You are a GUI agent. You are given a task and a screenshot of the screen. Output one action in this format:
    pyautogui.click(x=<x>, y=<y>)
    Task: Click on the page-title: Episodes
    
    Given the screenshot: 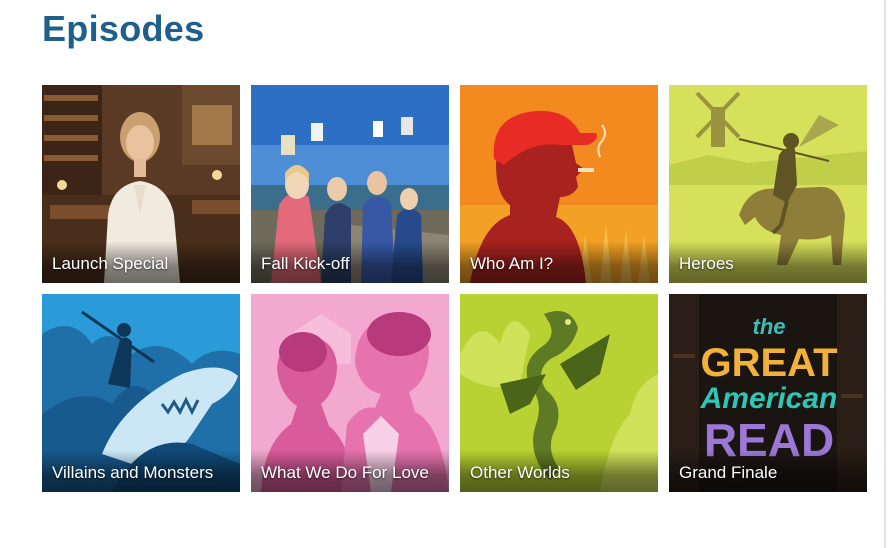 What is the action you would take?
    pyautogui.click(x=123, y=28)
    